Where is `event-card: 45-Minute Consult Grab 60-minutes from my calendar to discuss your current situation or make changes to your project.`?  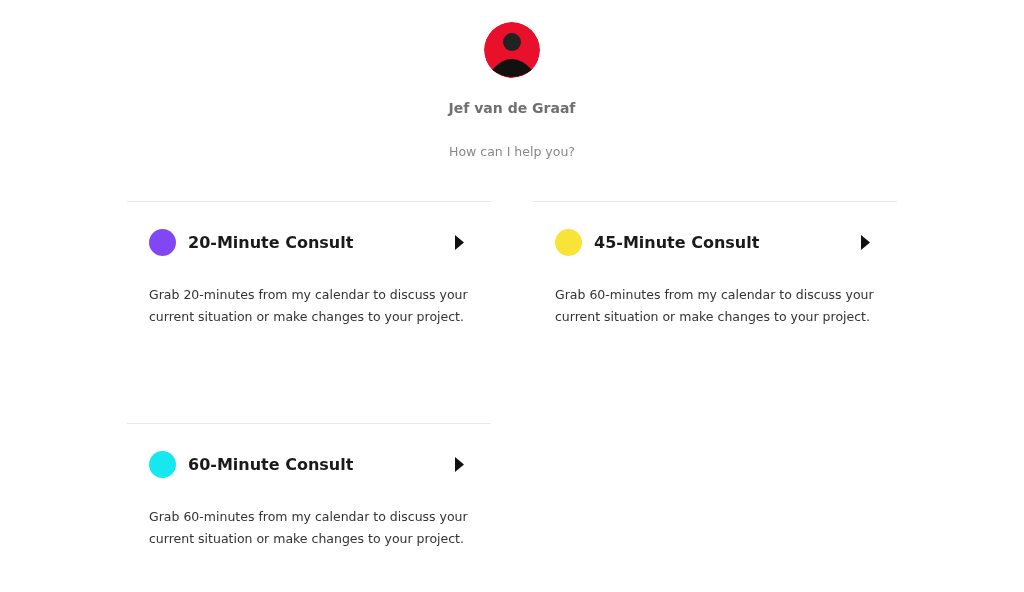
event-card: 45-Minute Consult Grab 60-minutes from my calendar to discuss your current situation or make changes to your project. is located at coordinates (715, 312).